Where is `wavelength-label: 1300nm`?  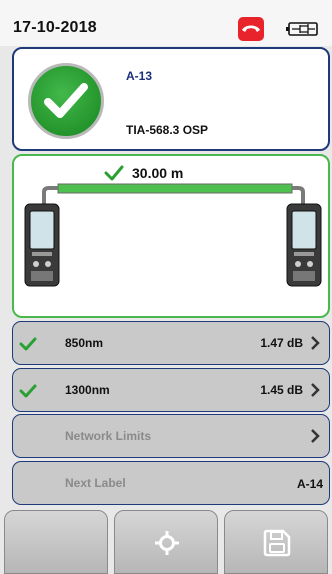
wavelength-label: 1300nm is located at coordinates (87, 390).